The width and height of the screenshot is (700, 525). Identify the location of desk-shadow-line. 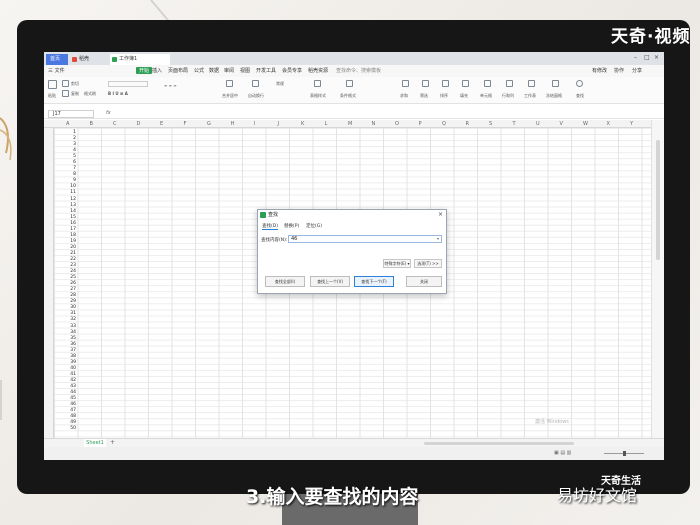
(1, 400).